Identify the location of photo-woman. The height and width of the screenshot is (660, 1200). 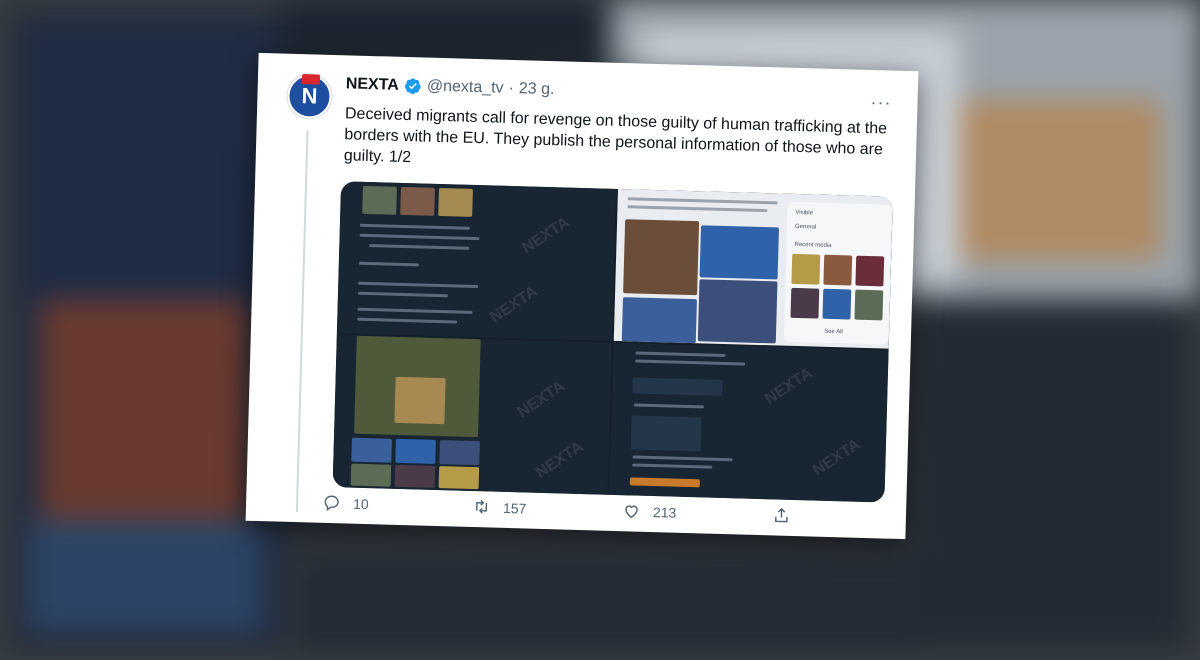
(737, 311).